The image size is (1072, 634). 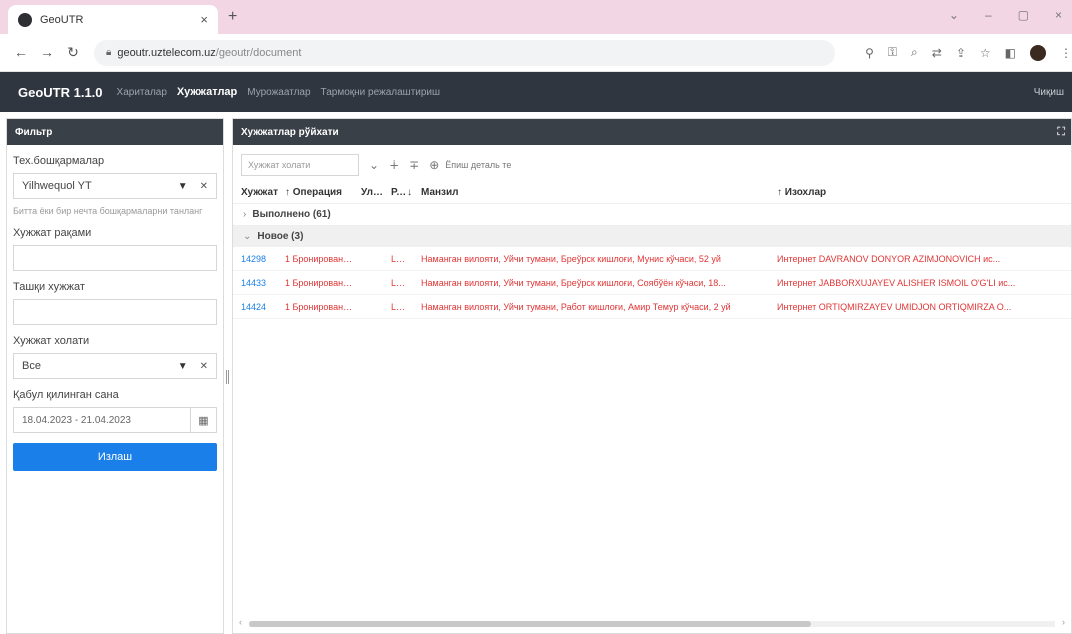 What do you see at coordinates (244, 214) in the screenshot?
I see `chevron-right-icon: ›` at bounding box center [244, 214].